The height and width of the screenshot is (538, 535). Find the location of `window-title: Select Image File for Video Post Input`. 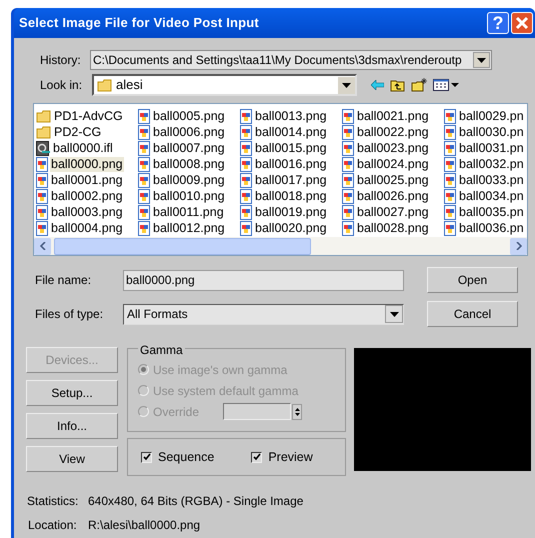

window-title: Select Image File for Video Post Input is located at coordinates (139, 23).